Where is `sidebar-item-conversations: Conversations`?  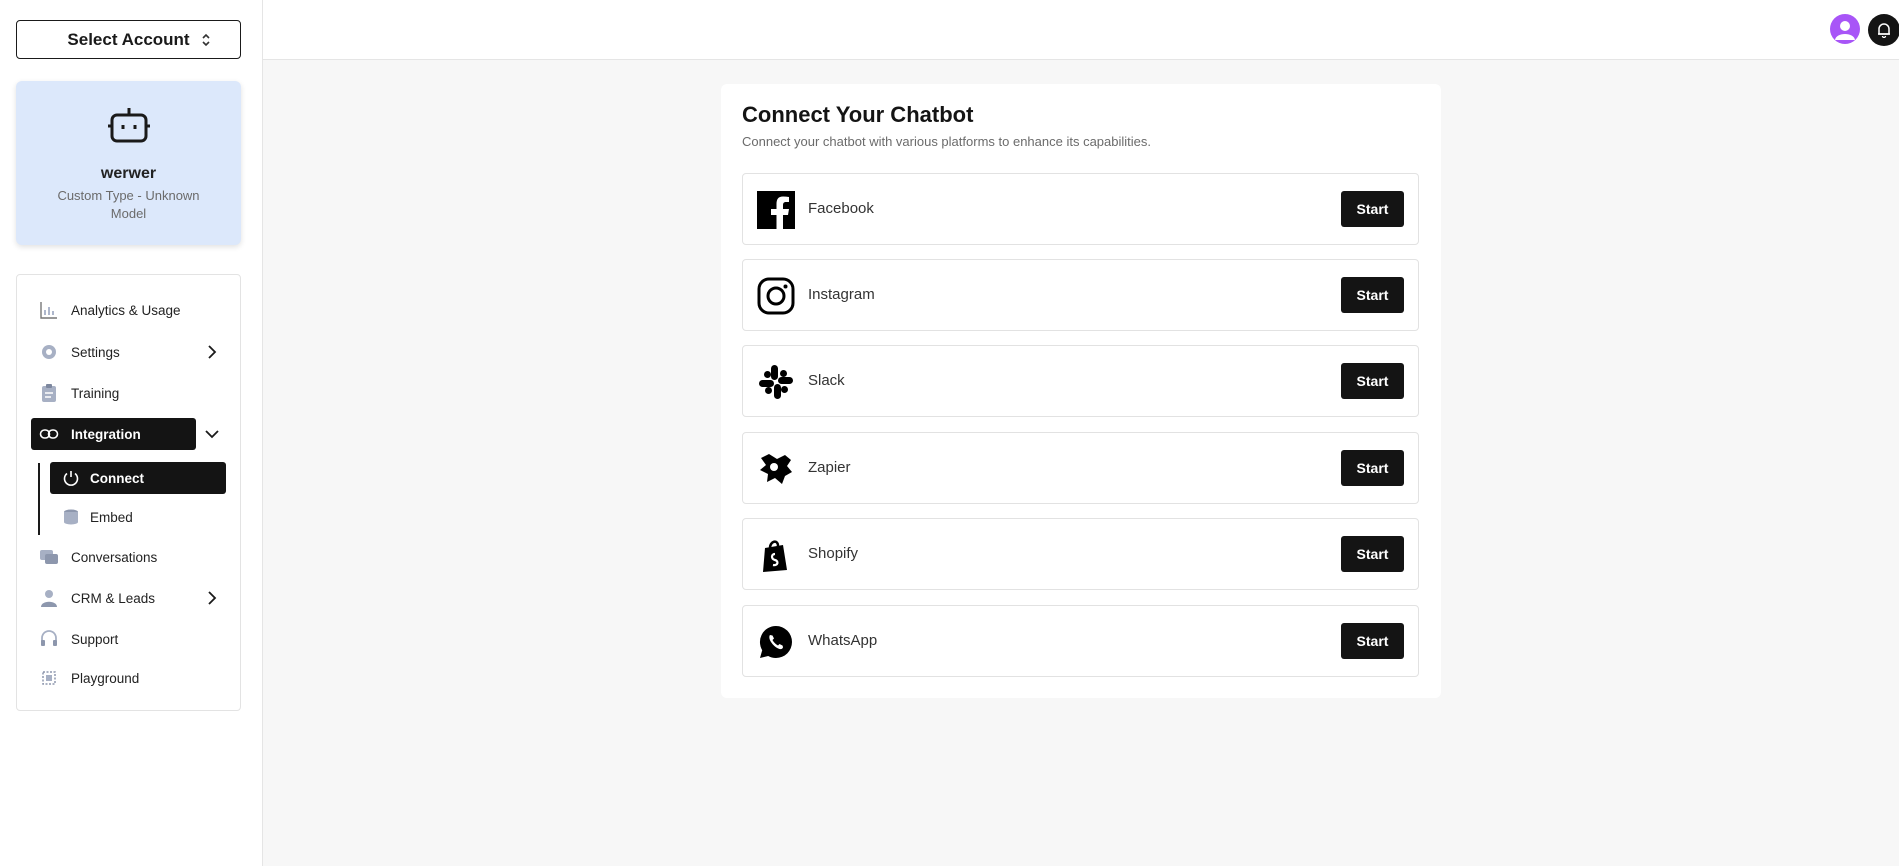
sidebar-item-conversations: Conversations is located at coordinates (131, 557).